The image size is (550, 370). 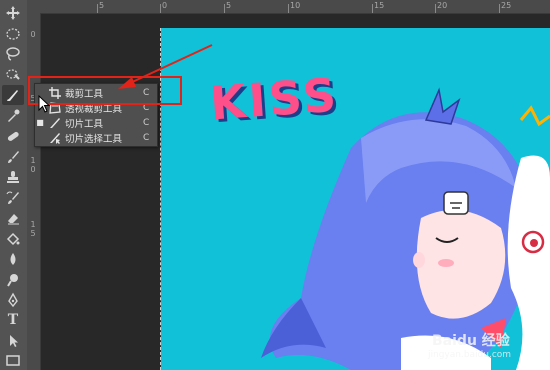 I want to click on horizontal-ruler: 5 0 5 10 15 20 25, so click(x=288, y=7).